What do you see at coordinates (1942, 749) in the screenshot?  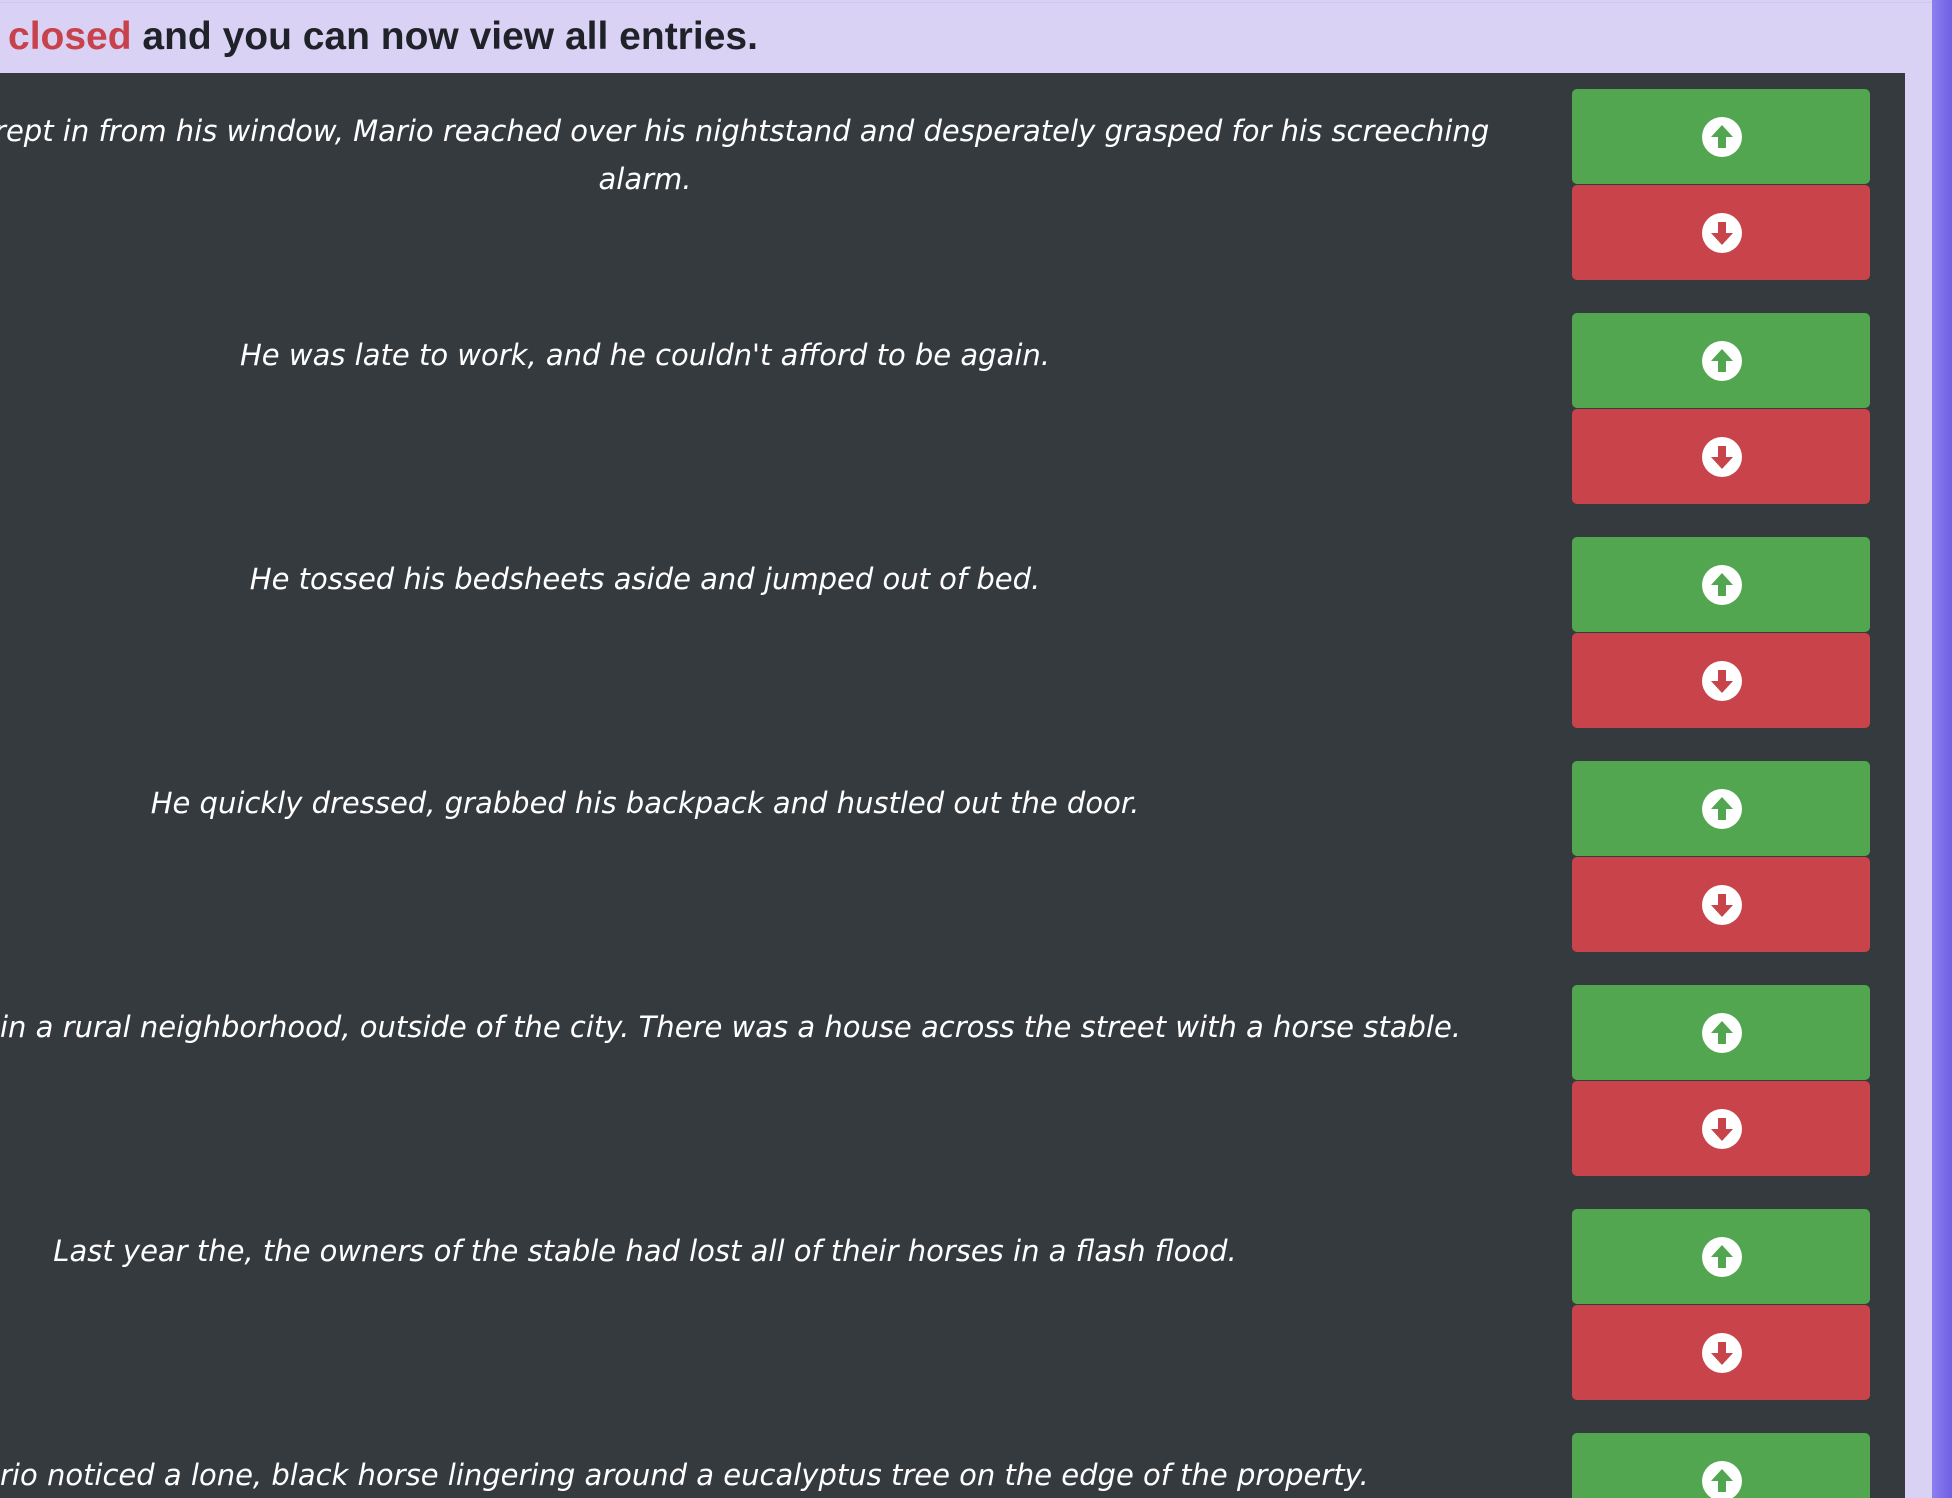 I see `page-edge` at bounding box center [1942, 749].